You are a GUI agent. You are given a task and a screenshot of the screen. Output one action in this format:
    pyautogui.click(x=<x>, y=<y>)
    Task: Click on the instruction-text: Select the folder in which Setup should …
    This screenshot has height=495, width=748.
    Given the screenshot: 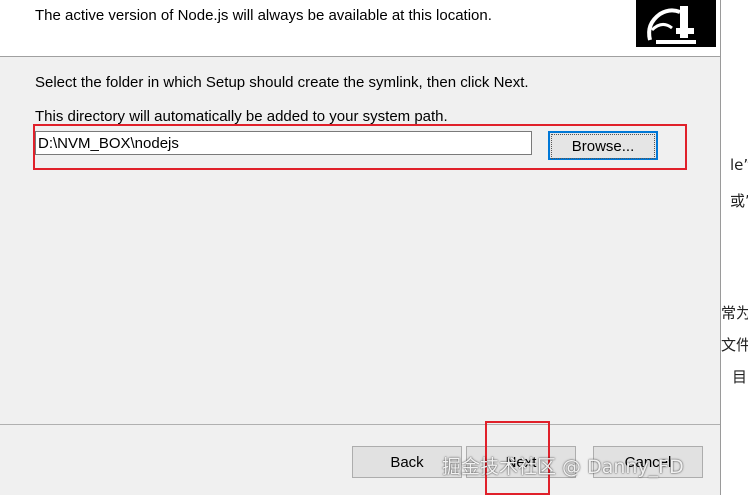 What is the action you would take?
    pyautogui.click(x=282, y=82)
    